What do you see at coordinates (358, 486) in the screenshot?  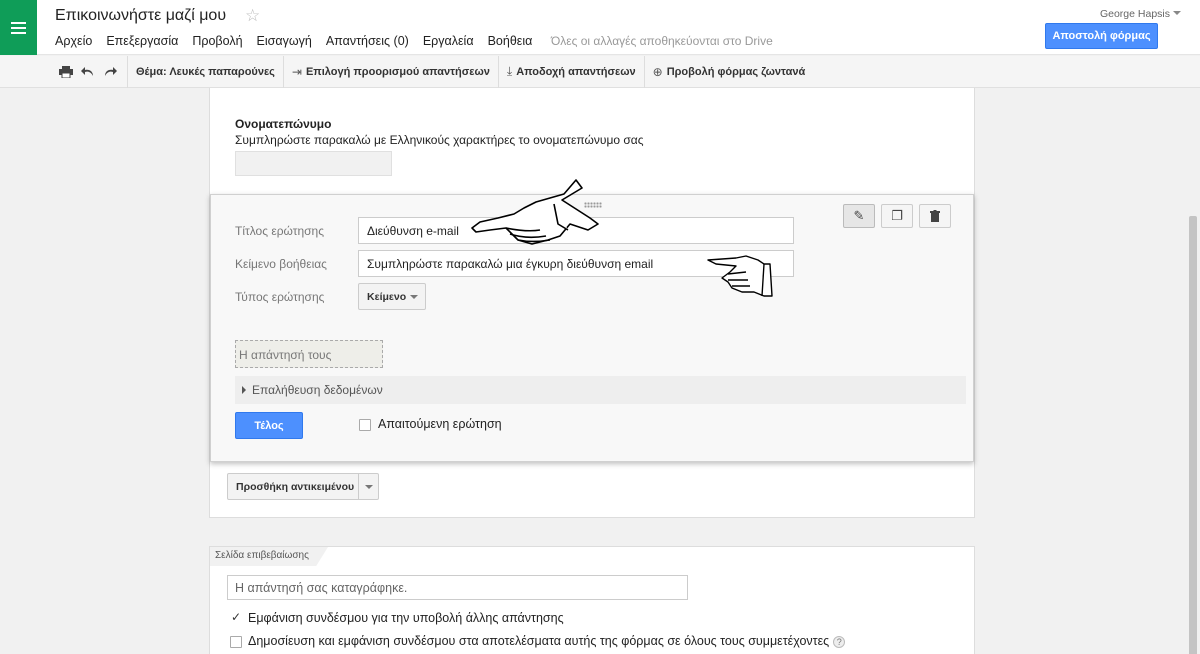 I see `button-divider` at bounding box center [358, 486].